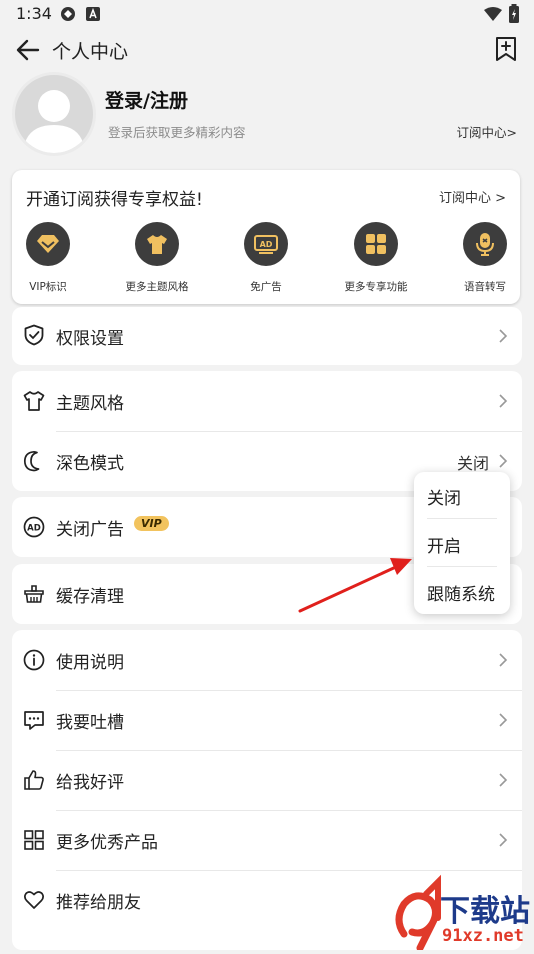  Describe the element at coordinates (34, 401) in the screenshot. I see `shirt-outline-icon` at that location.